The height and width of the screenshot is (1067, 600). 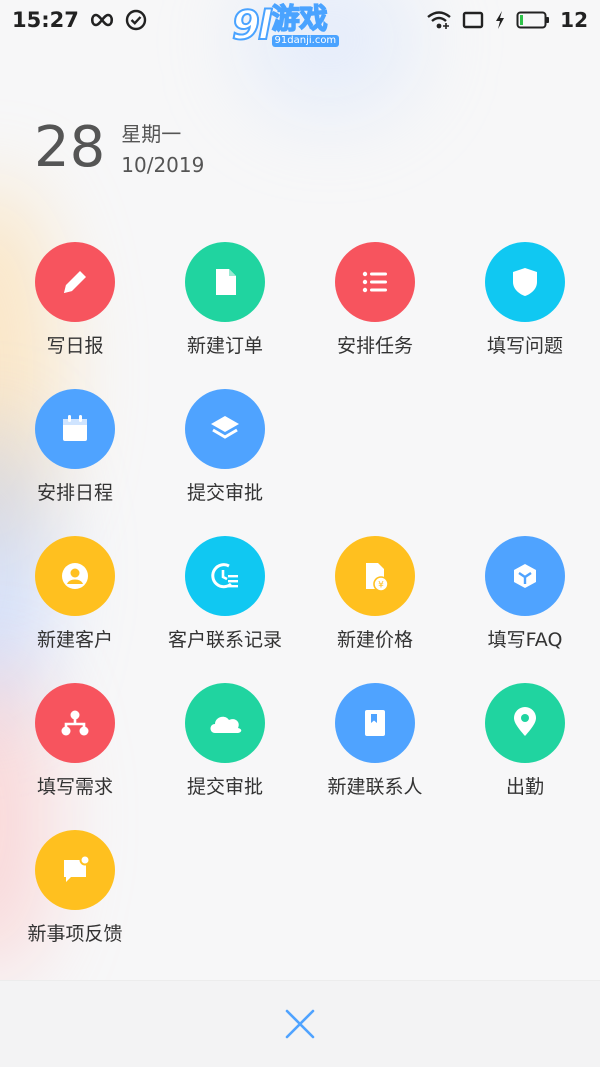 I want to click on action-new-item-feedback: 新事项反馈, so click(x=75, y=888).